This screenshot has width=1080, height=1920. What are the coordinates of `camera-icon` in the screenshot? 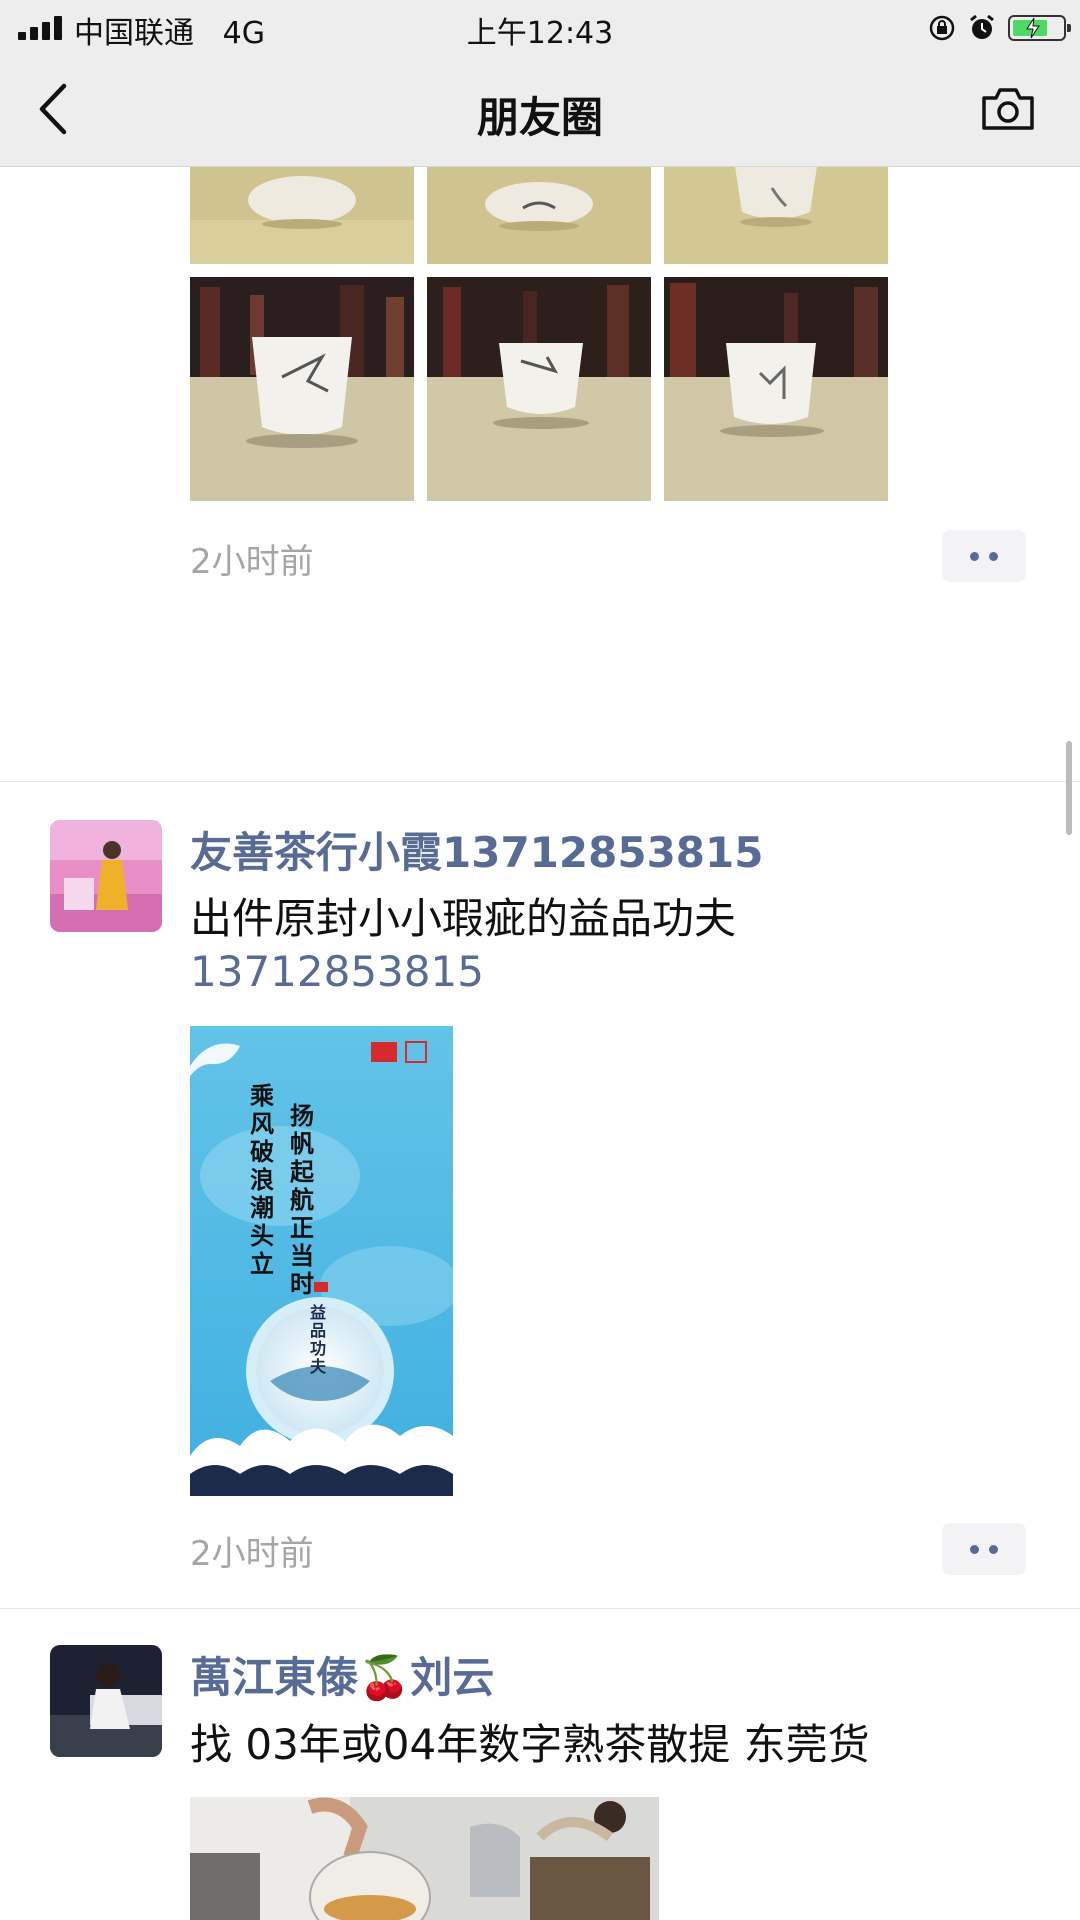 It's located at (1008, 109).